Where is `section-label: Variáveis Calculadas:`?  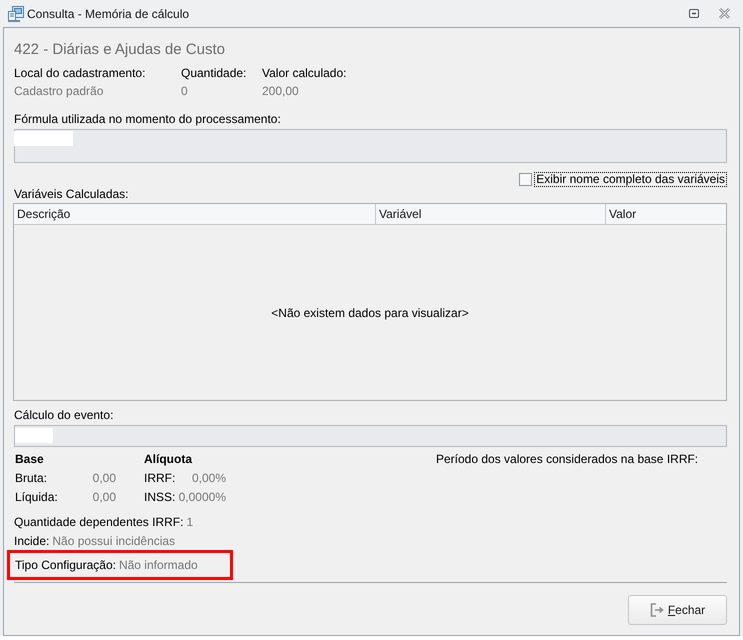
section-label: Variáveis Calculadas: is located at coordinates (71, 194).